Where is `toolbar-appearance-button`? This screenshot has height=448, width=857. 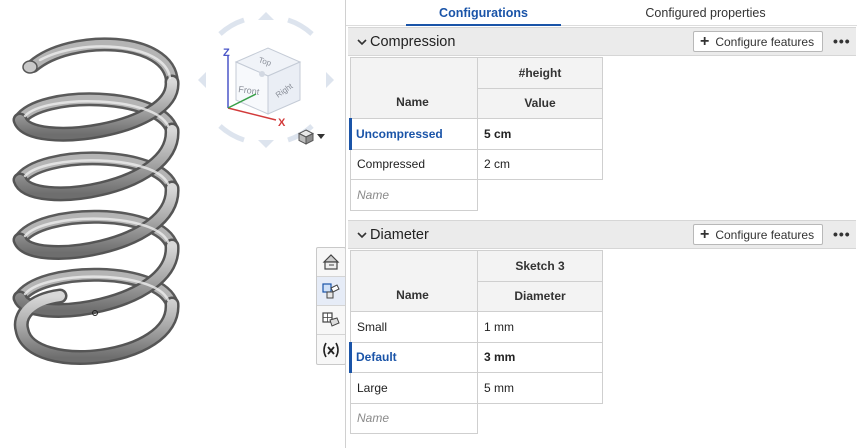 toolbar-appearance-button is located at coordinates (331, 262).